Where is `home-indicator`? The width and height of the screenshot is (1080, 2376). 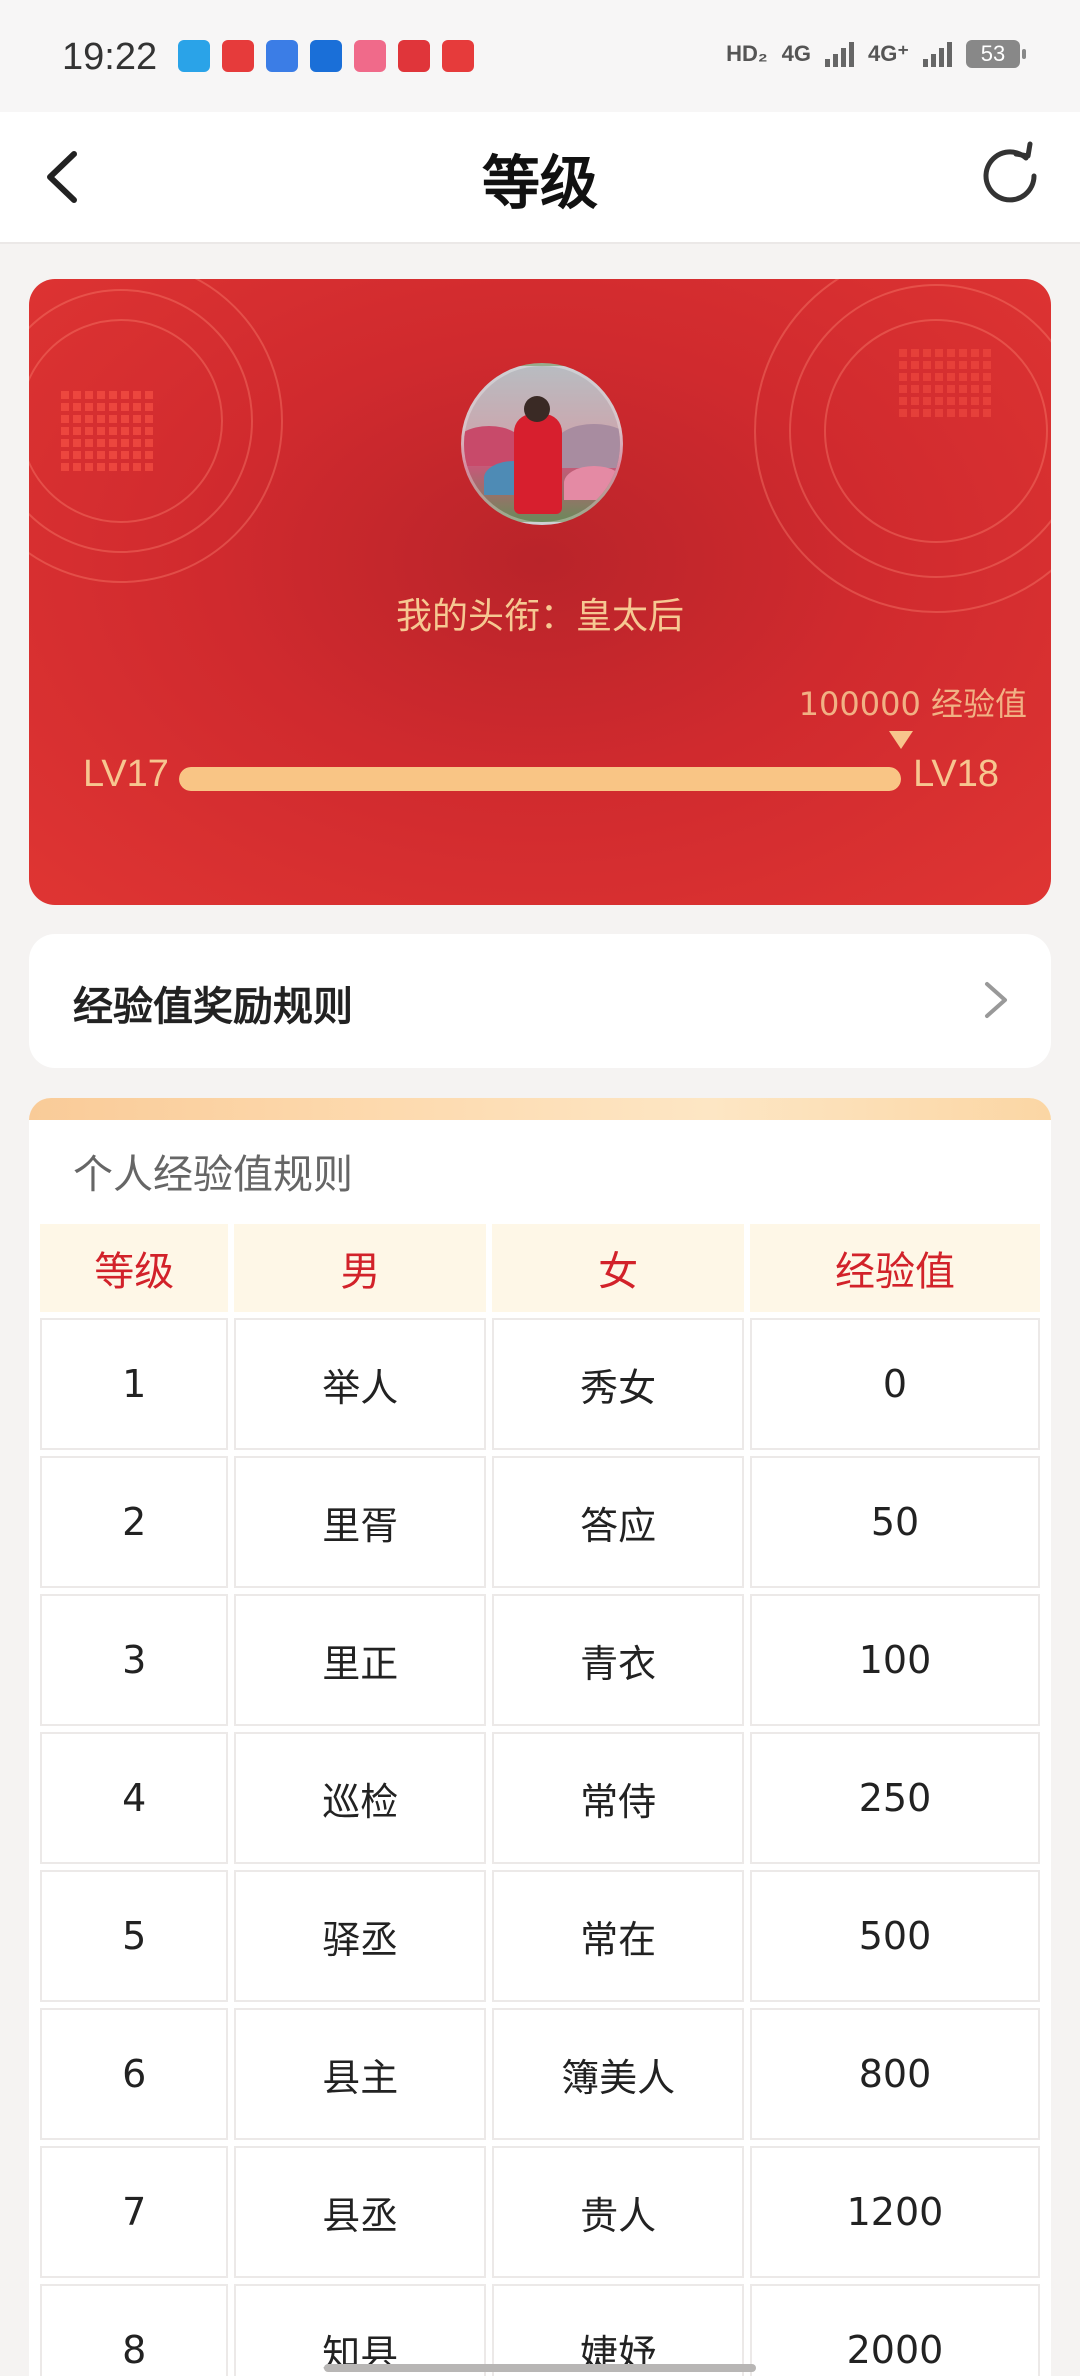 home-indicator is located at coordinates (540, 2368).